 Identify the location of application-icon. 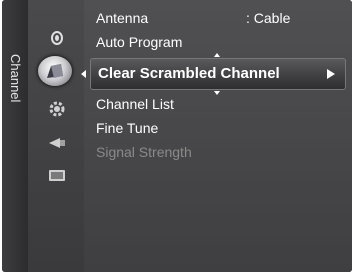
(57, 175).